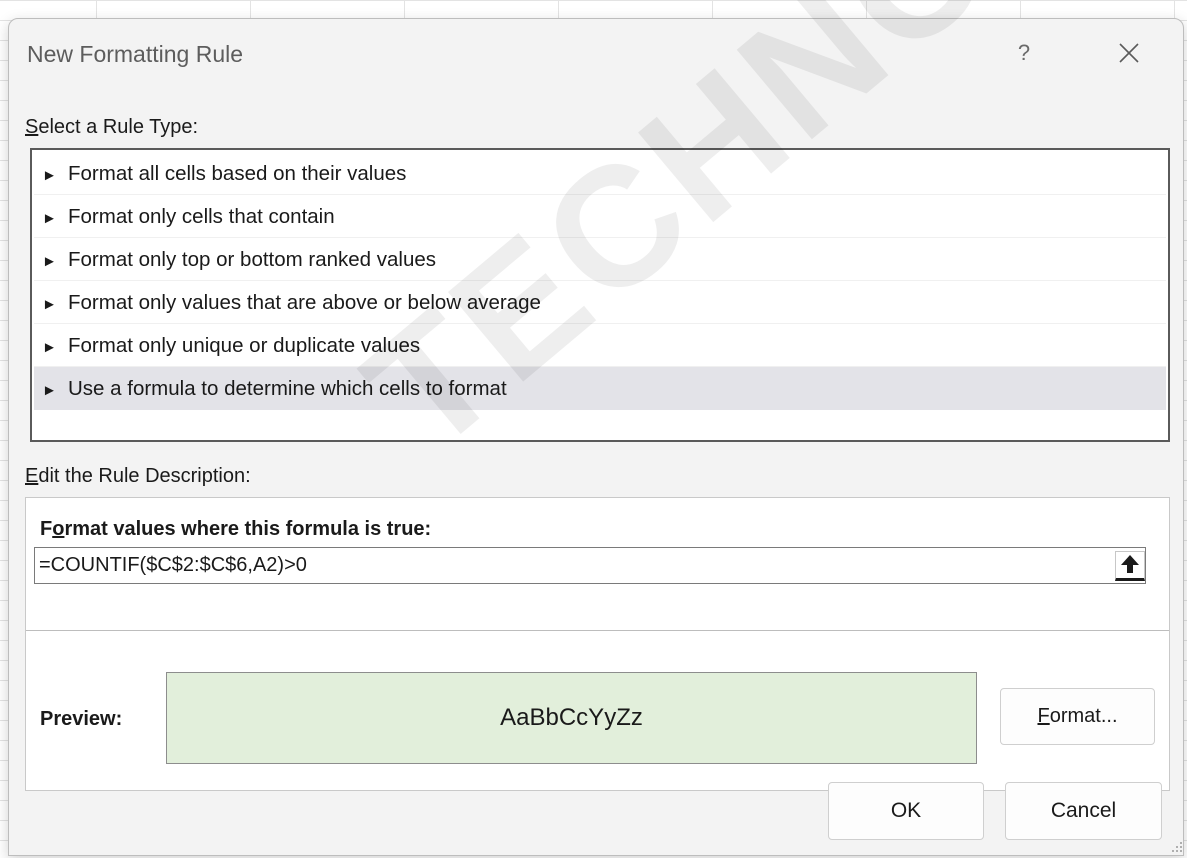  I want to click on select-rule-type-label: Select a Rule Type:, so click(112, 127).